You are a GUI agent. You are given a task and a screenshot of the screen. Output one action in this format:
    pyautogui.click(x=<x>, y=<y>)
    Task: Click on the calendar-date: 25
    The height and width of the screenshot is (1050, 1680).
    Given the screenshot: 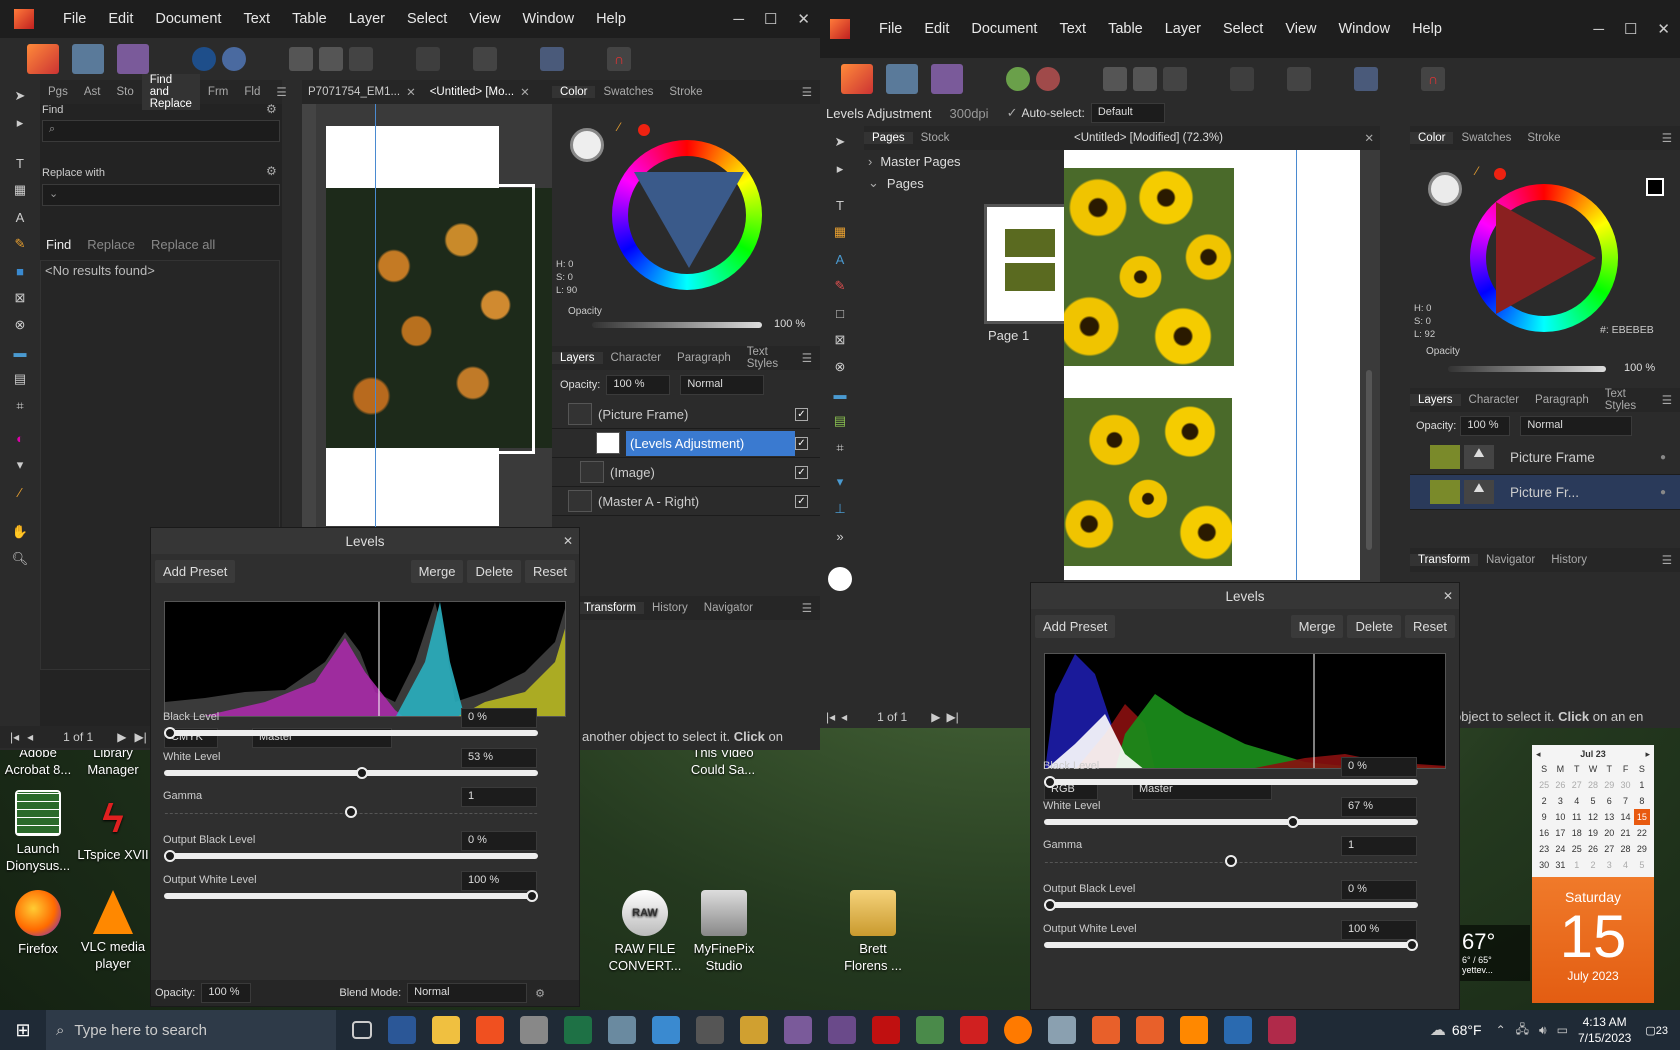 What is the action you would take?
    pyautogui.click(x=1577, y=849)
    